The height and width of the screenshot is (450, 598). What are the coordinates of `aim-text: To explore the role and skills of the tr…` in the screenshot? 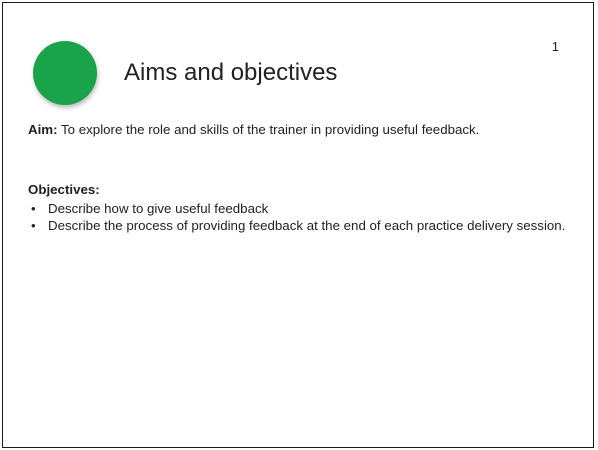 It's located at (268, 129).